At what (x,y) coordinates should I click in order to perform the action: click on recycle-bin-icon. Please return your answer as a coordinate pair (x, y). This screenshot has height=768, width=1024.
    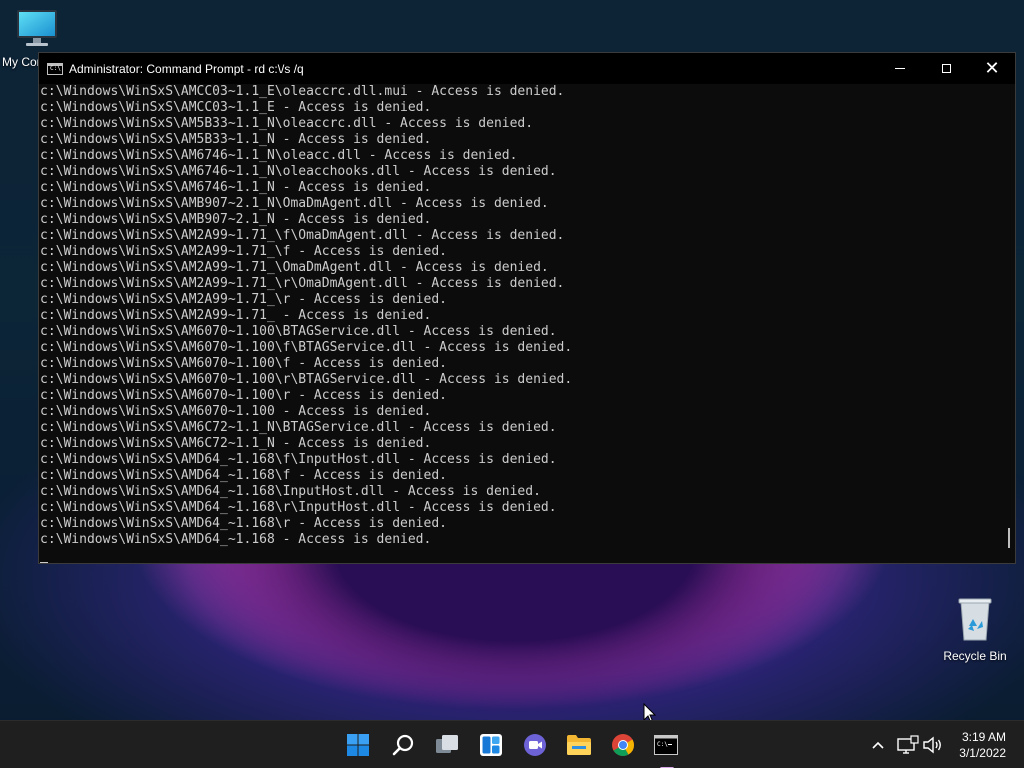
    Looking at the image, I should click on (975, 619).